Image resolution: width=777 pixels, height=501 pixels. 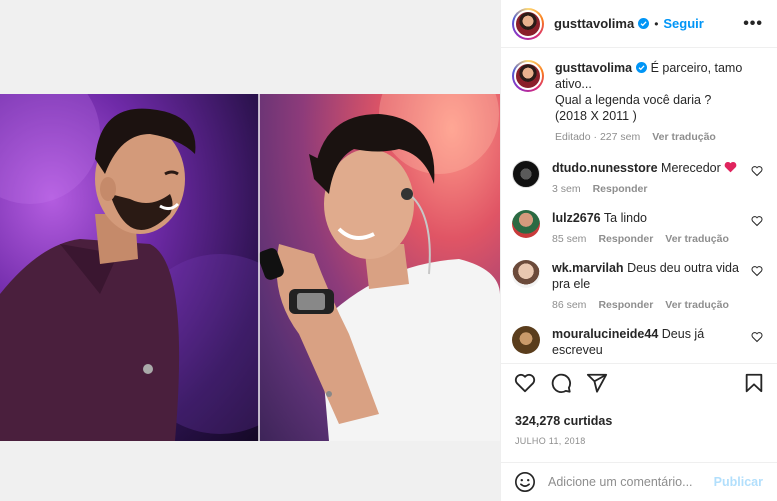 I want to click on emoji-icon, so click(x=525, y=482).